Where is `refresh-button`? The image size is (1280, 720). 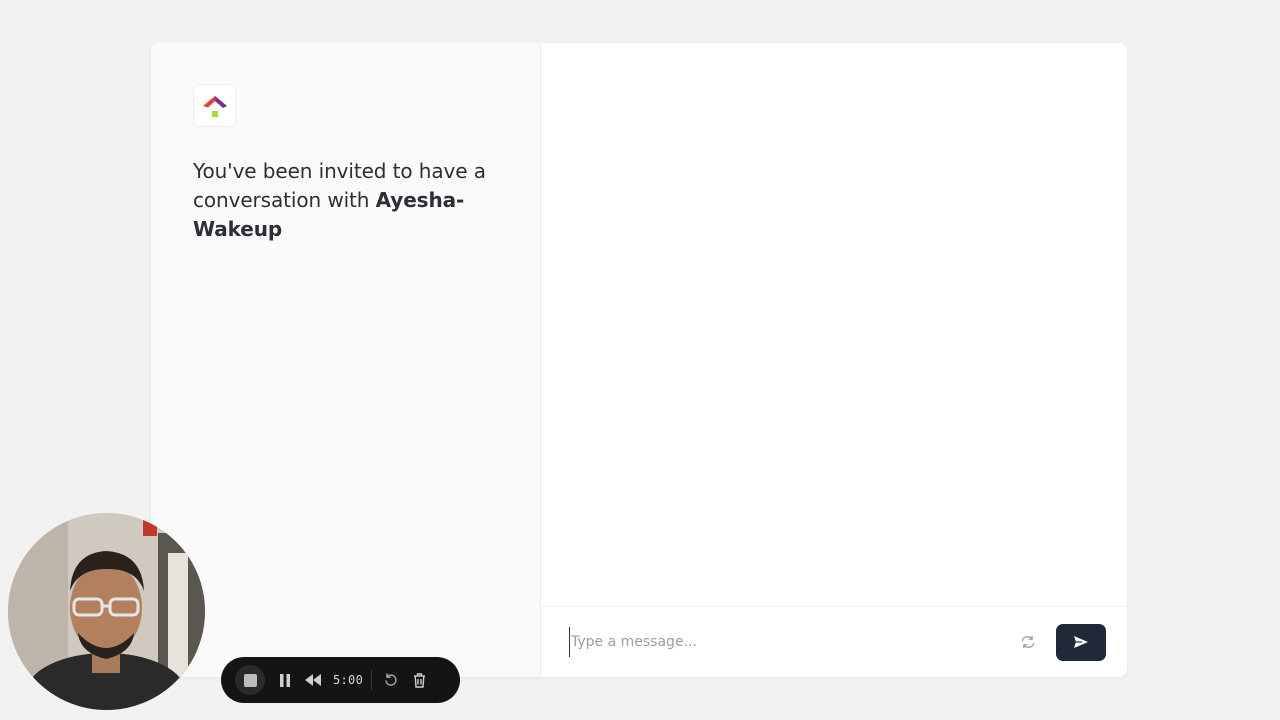 refresh-button is located at coordinates (1028, 642).